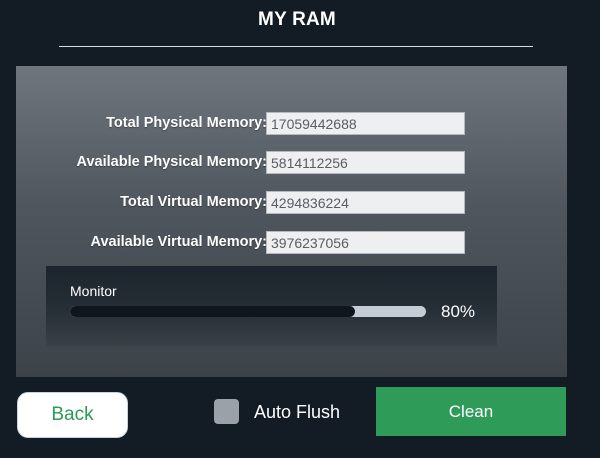  I want to click on memory-percent-label: 80%, so click(458, 311).